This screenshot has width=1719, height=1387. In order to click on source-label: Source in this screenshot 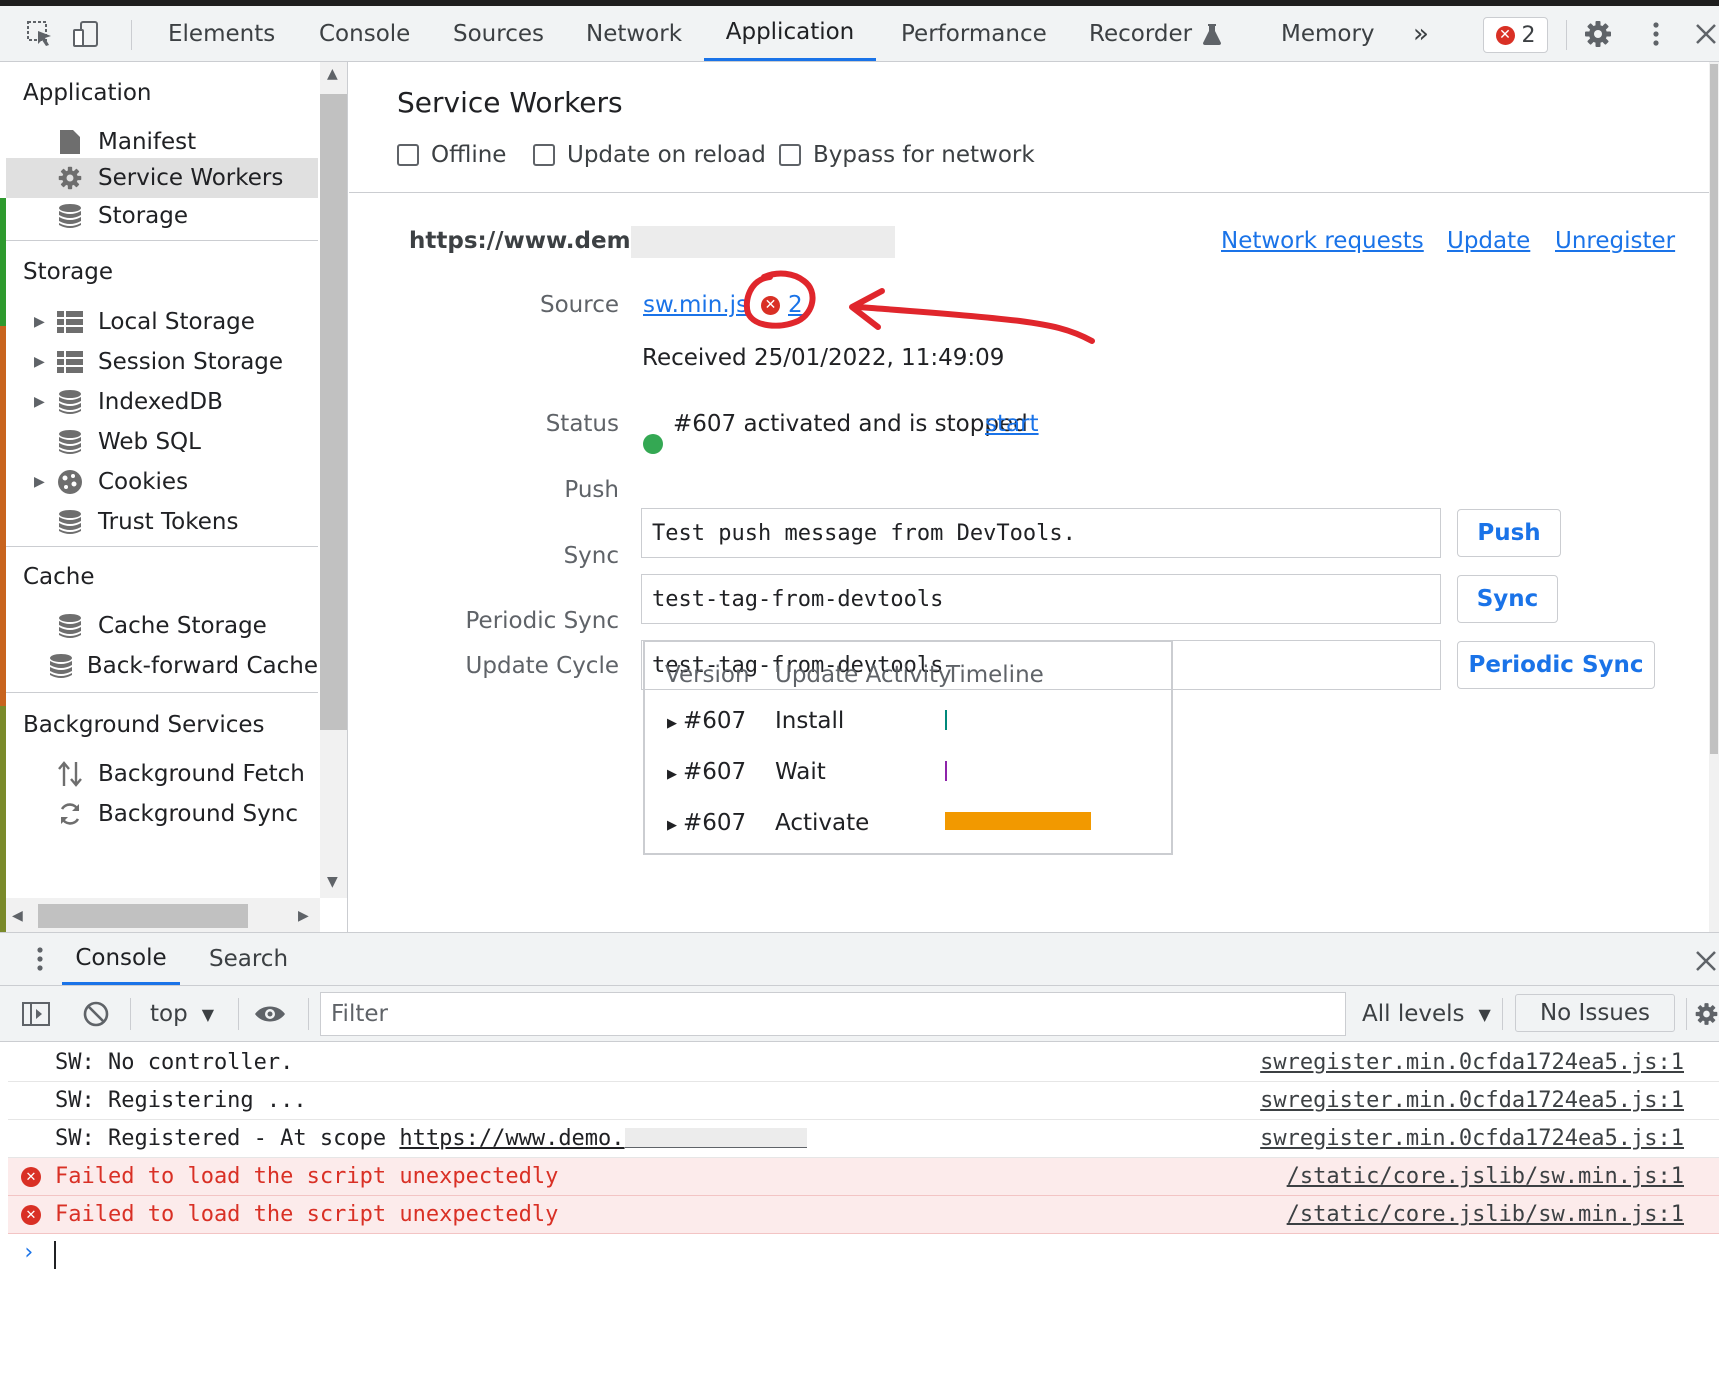, I will do `click(579, 305)`.